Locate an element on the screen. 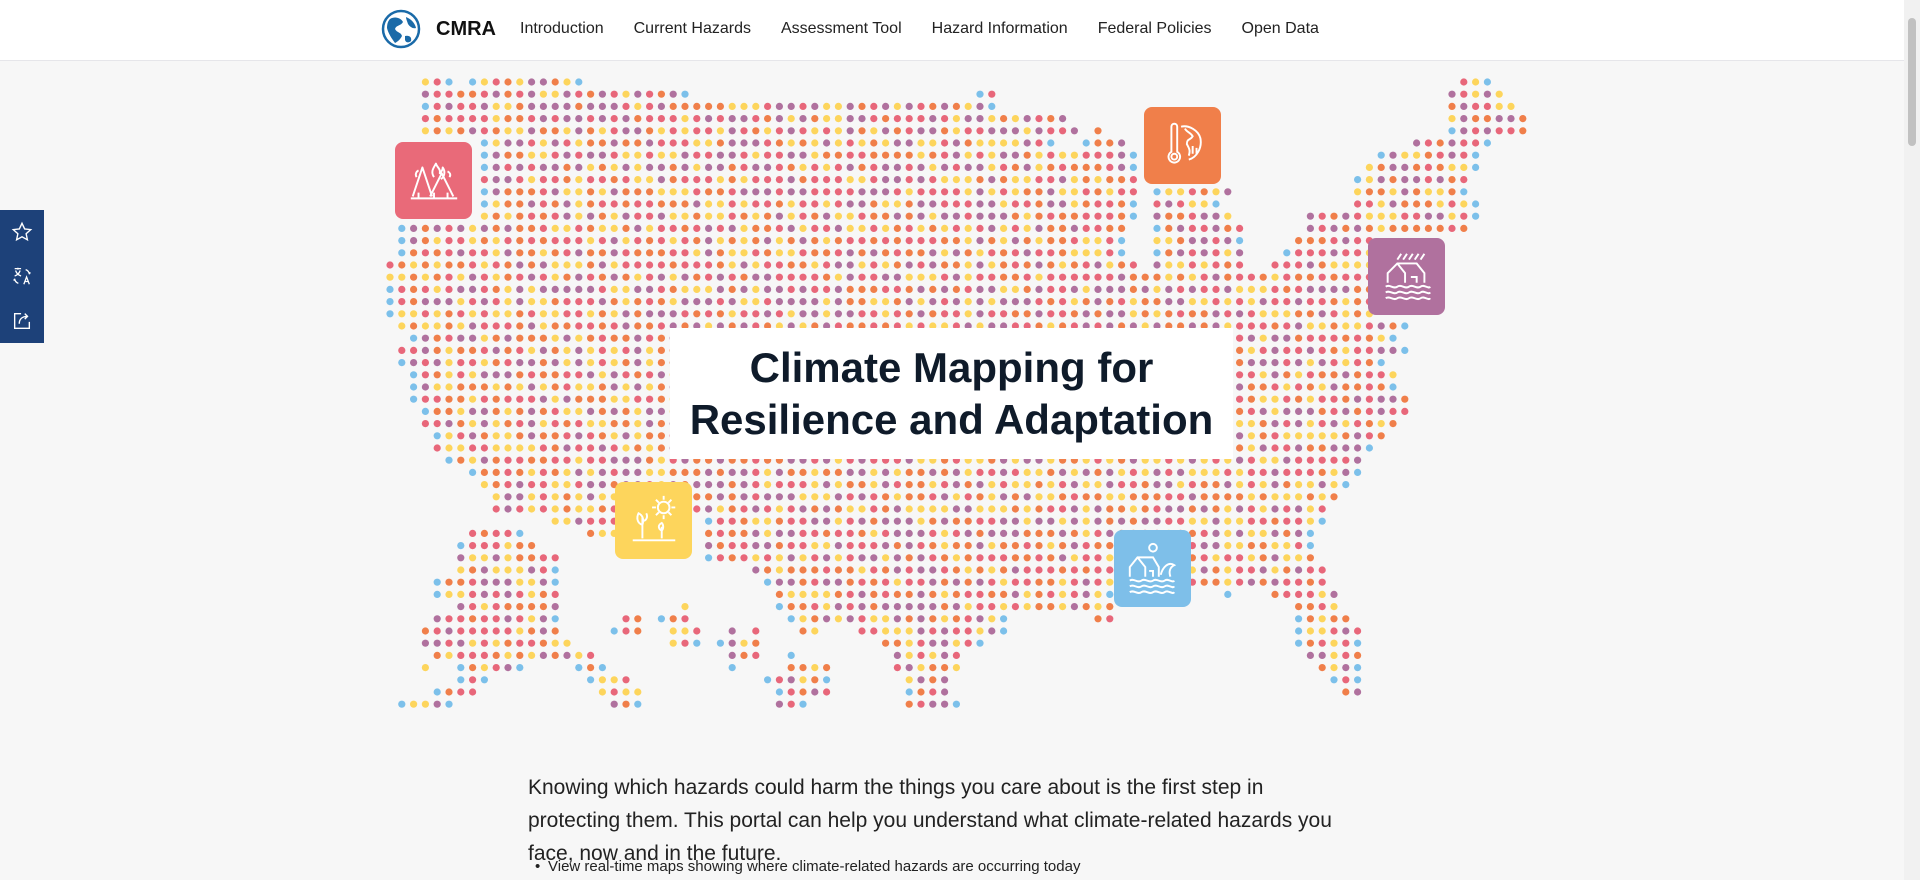 The width and height of the screenshot is (1920, 880). nav-introduction: Introduction is located at coordinates (562, 29).